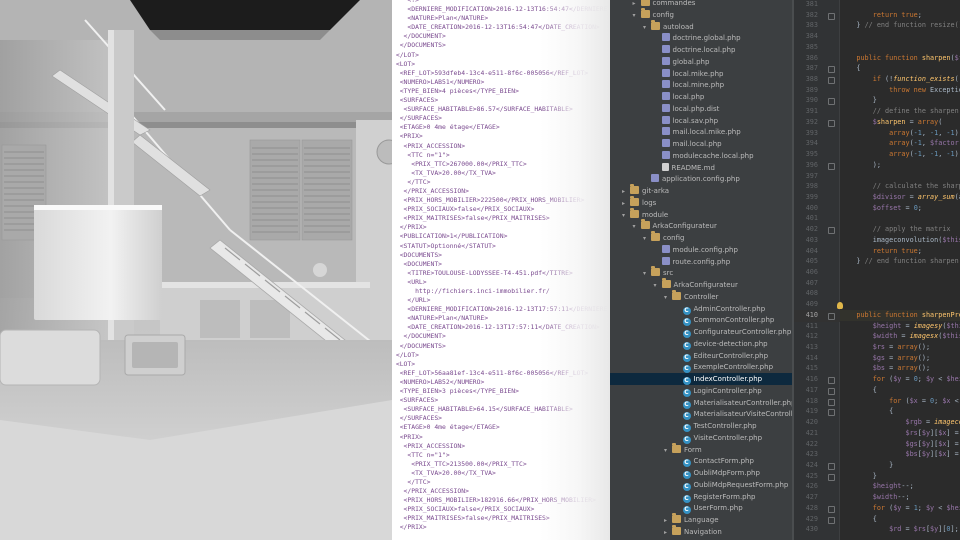 Image resolution: width=960 pixels, height=540 pixels. Describe the element at coordinates (900, 508) in the screenshot. I see `code-line: for ($y = 1; $y < $heigh` at that location.